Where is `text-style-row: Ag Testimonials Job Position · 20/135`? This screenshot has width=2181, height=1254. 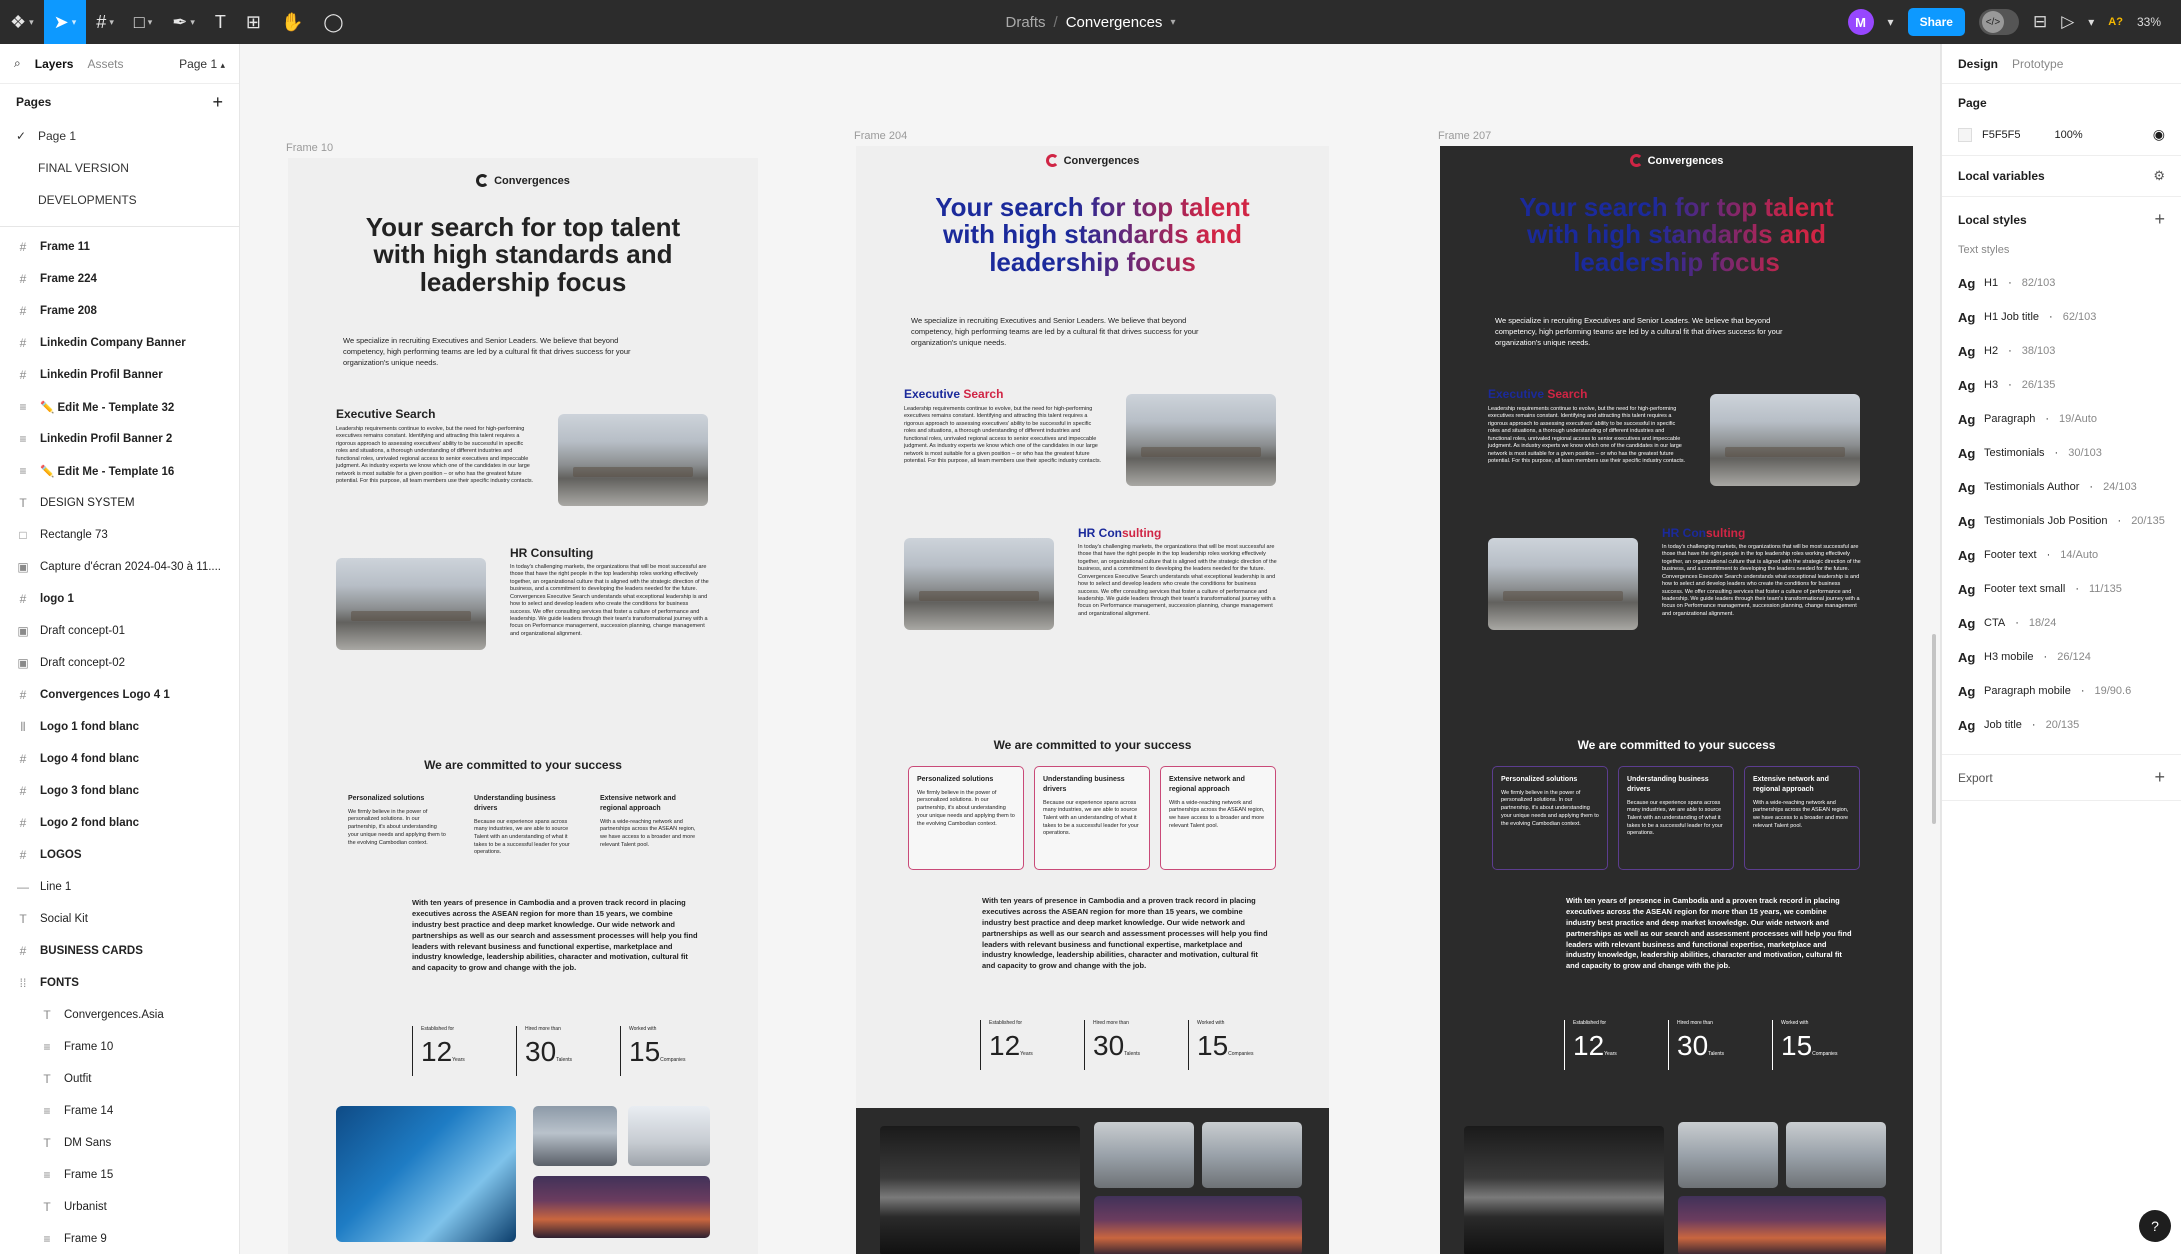
text-style-row: Ag Testimonials Job Position · 20/135 is located at coordinates (2061, 521).